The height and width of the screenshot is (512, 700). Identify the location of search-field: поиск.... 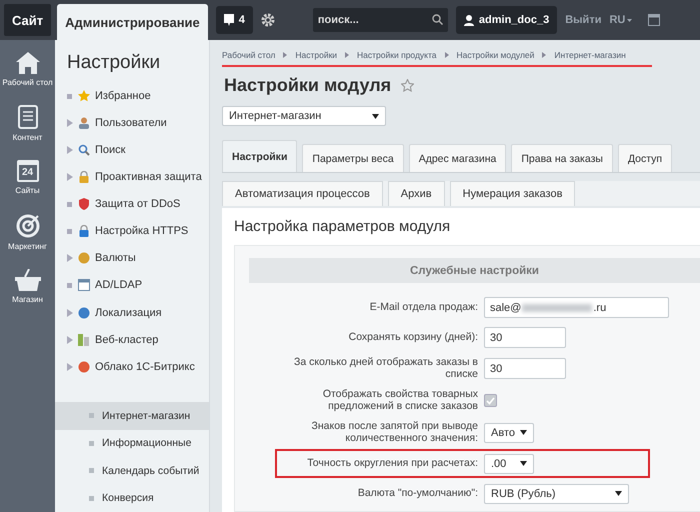
(380, 20).